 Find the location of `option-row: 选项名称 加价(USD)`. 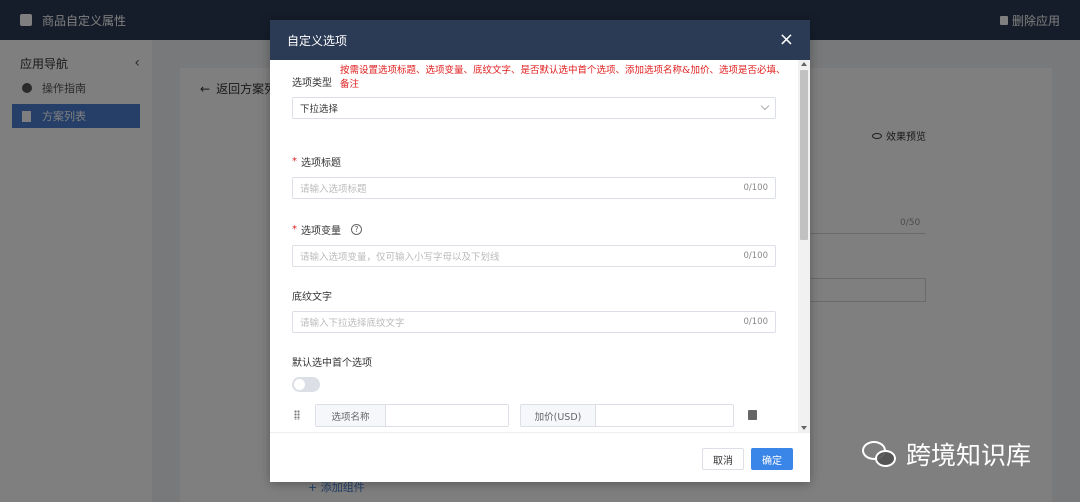

option-row: 选项名称 加价(USD) is located at coordinates (532, 415).